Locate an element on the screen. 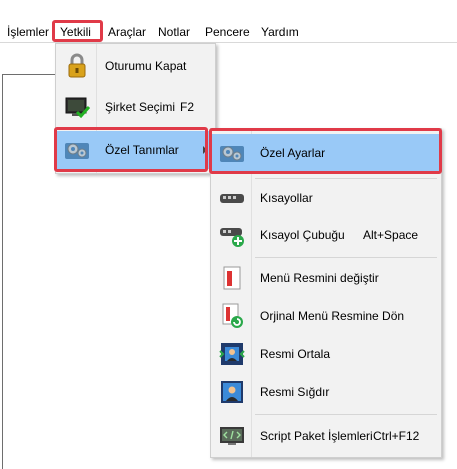  script-icon is located at coordinates (232, 436).